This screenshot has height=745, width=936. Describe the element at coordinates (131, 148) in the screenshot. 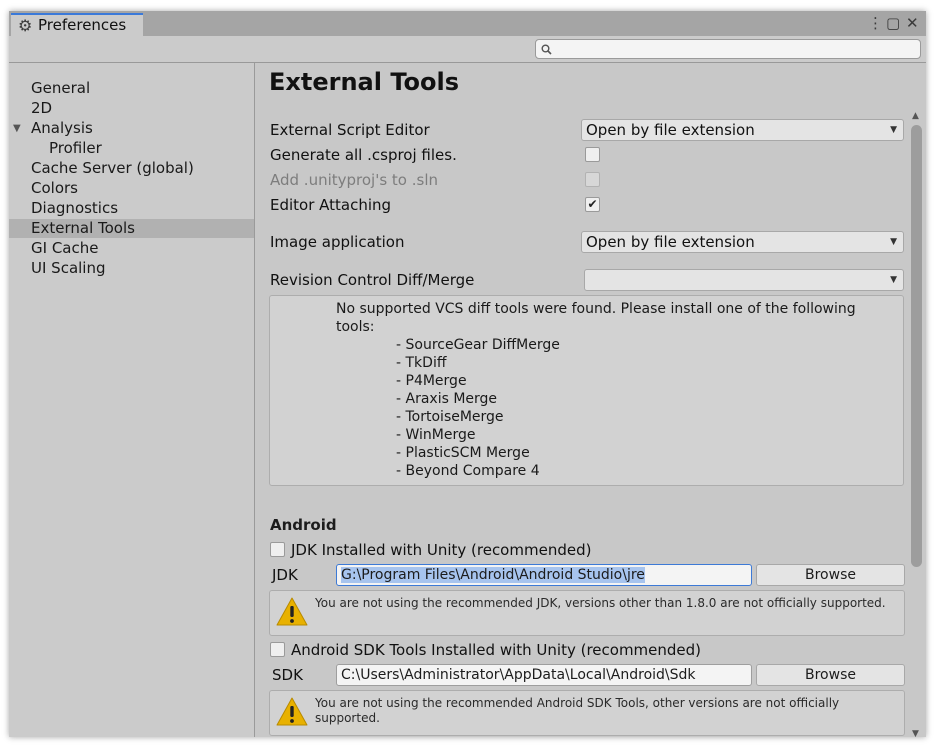

I see `sidebar-item-profiler: Profiler` at that location.